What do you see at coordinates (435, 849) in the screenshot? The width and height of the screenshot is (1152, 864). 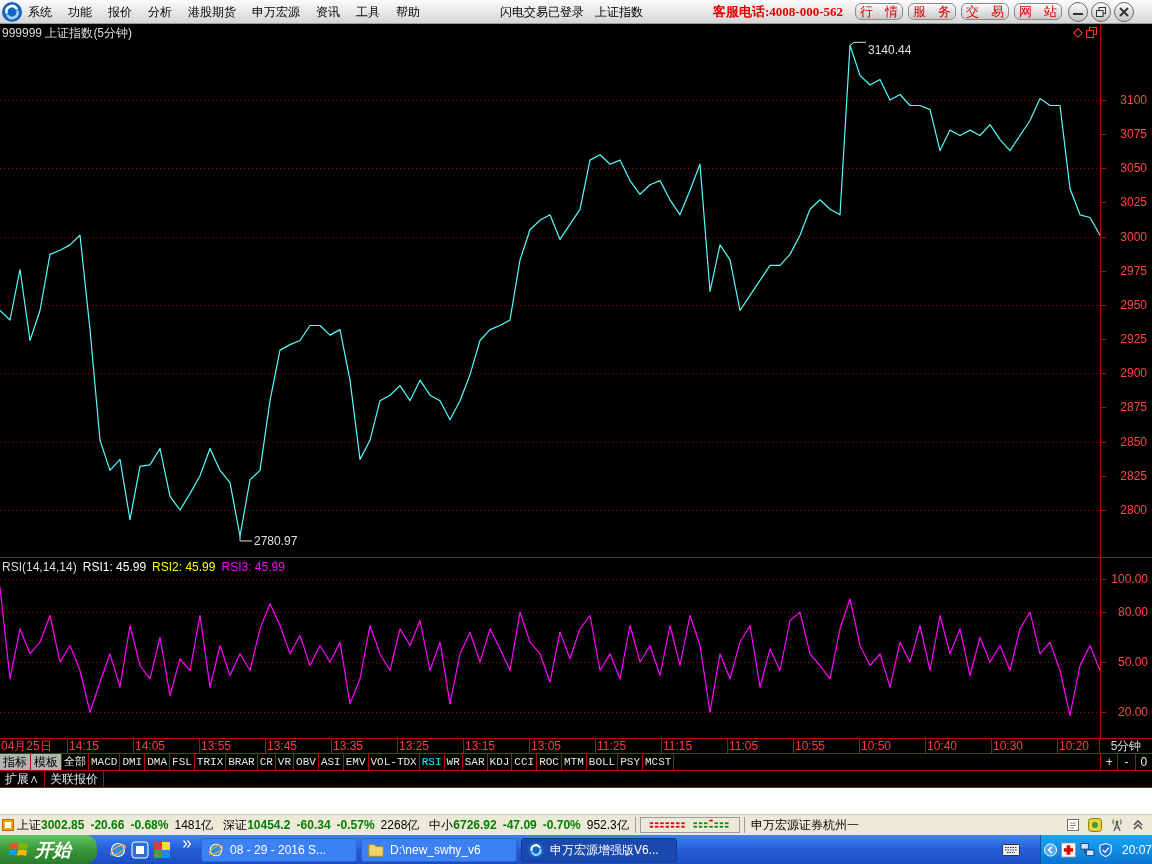 I see `task-label: D:\new_swhy_v6` at bounding box center [435, 849].